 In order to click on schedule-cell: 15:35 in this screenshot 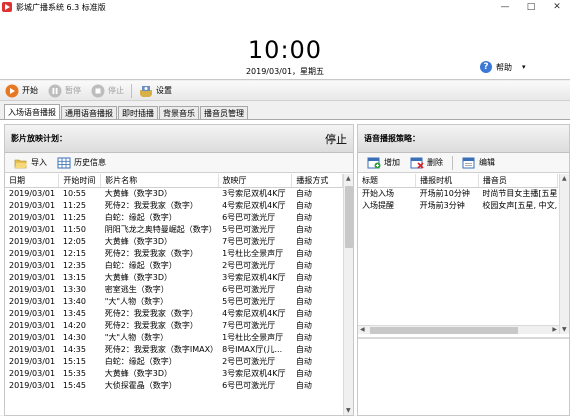, I will do `click(74, 373)`.